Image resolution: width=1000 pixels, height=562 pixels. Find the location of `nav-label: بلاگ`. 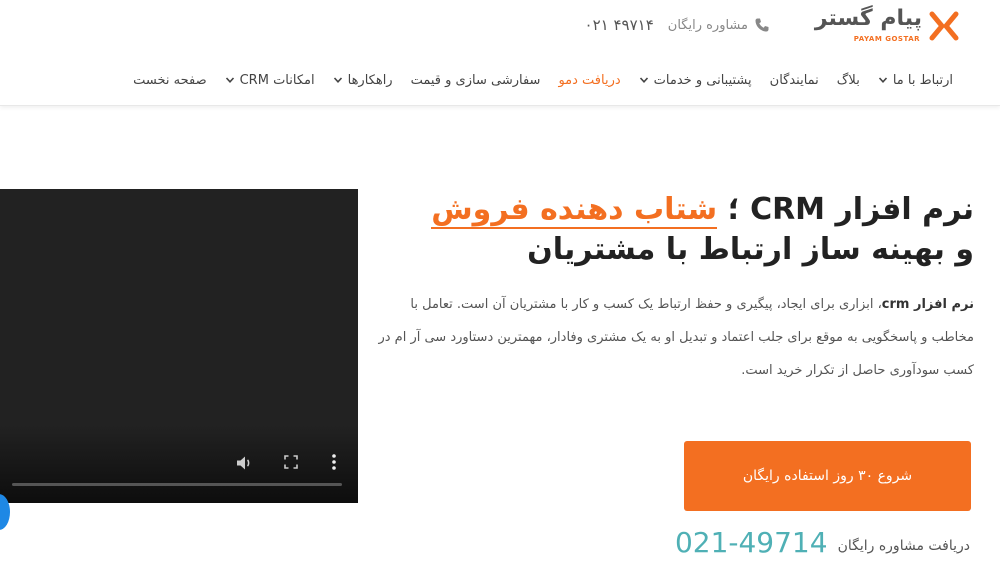

nav-label: بلاگ is located at coordinates (848, 80).